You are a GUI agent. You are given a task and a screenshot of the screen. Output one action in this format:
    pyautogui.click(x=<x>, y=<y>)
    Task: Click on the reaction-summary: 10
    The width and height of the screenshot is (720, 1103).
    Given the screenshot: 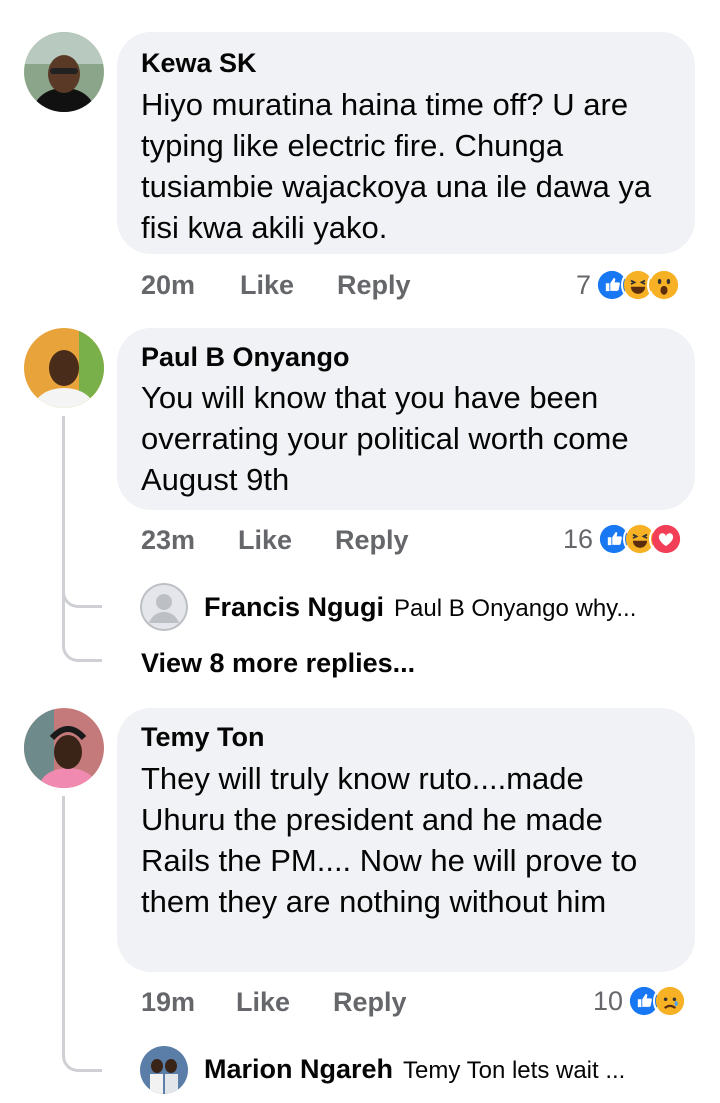 What is the action you would take?
    pyautogui.click(x=640, y=1001)
    